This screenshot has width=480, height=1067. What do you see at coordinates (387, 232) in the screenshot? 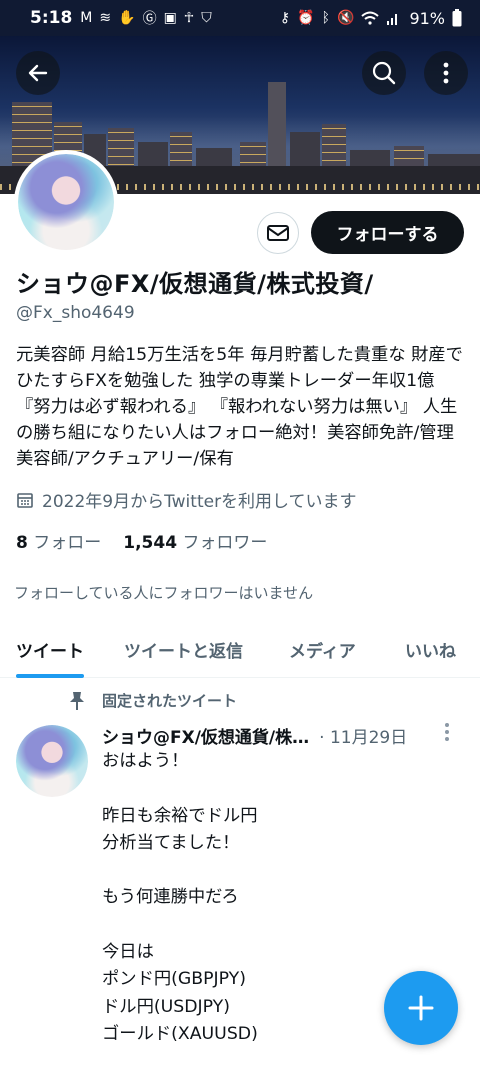
I see `follow-button: フォローする` at bounding box center [387, 232].